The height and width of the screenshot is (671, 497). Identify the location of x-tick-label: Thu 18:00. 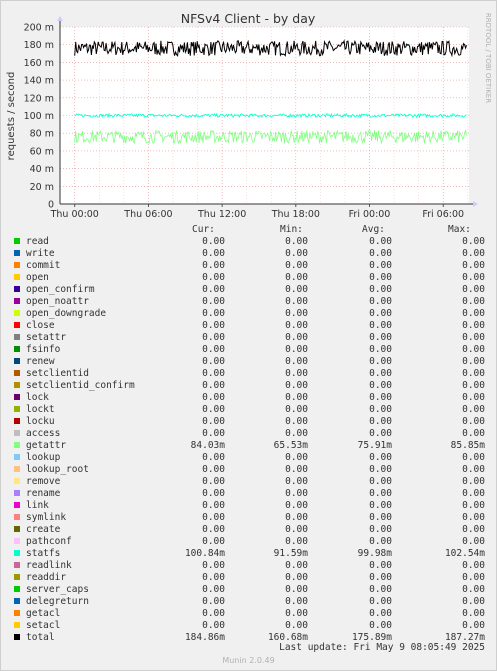
(295, 214).